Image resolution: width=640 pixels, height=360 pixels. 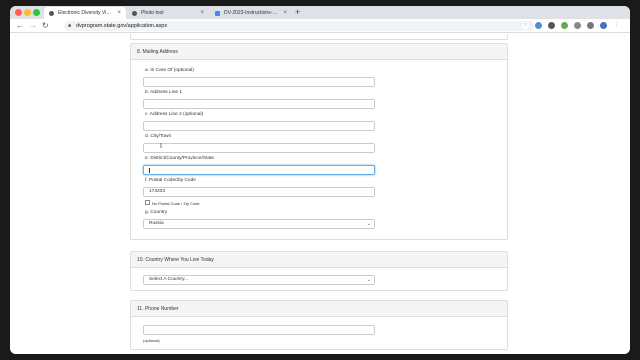 I want to click on country-label: g. Country, so click(x=156, y=212).